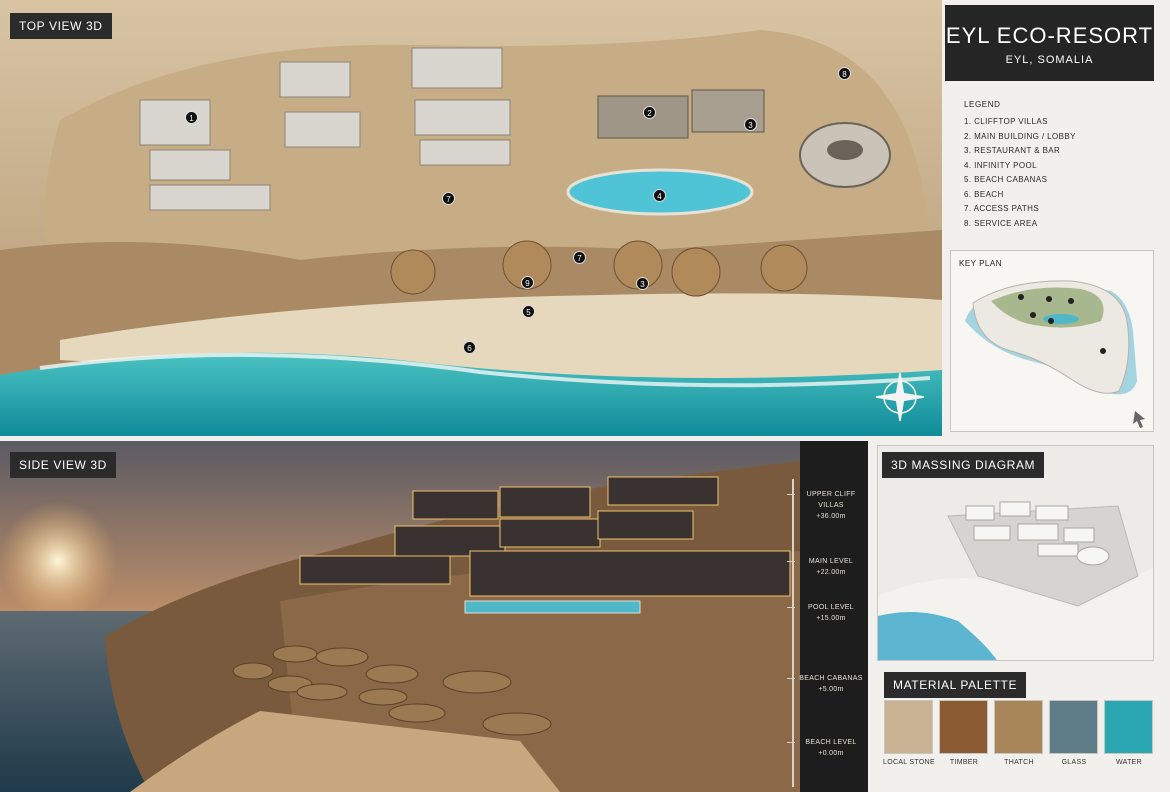  I want to click on level-value: +5.00m, so click(831, 689).